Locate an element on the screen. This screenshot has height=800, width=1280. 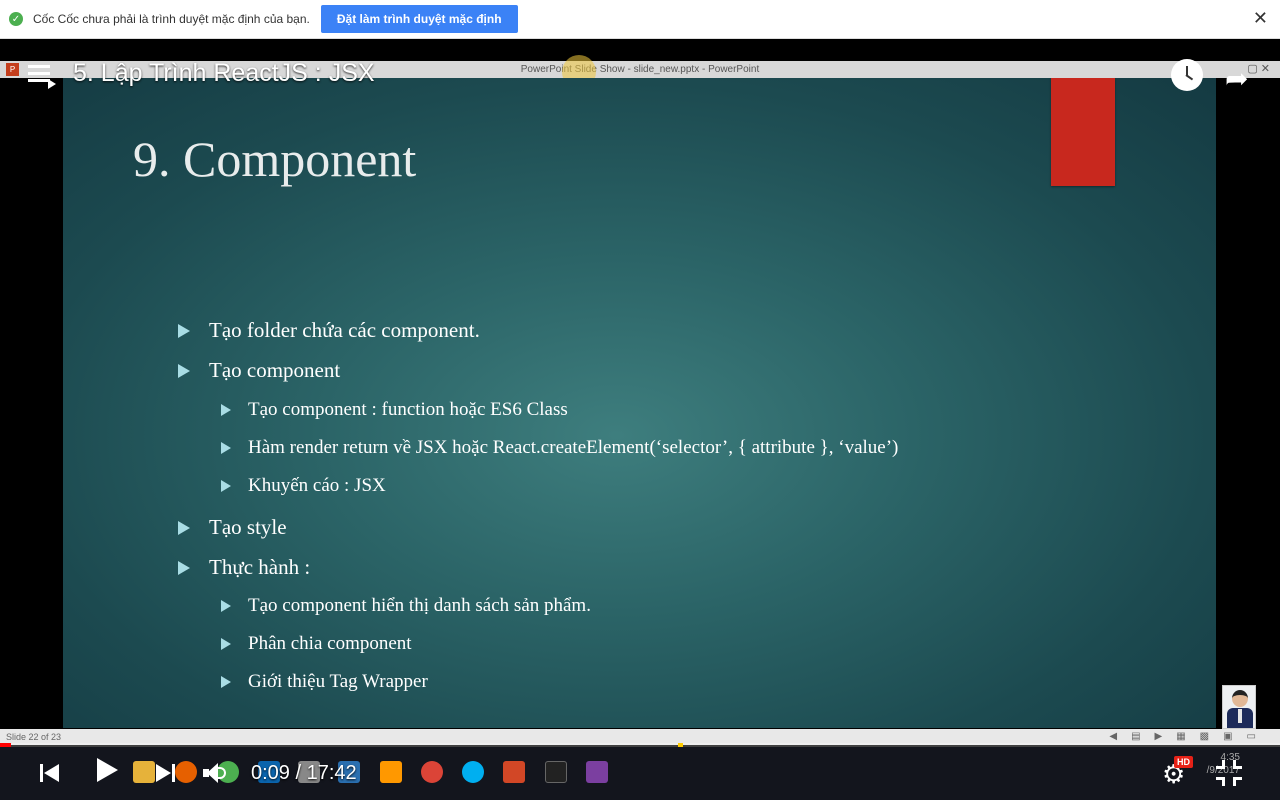
slide-counter: Slide 22 of 23 is located at coordinates (34, 737).